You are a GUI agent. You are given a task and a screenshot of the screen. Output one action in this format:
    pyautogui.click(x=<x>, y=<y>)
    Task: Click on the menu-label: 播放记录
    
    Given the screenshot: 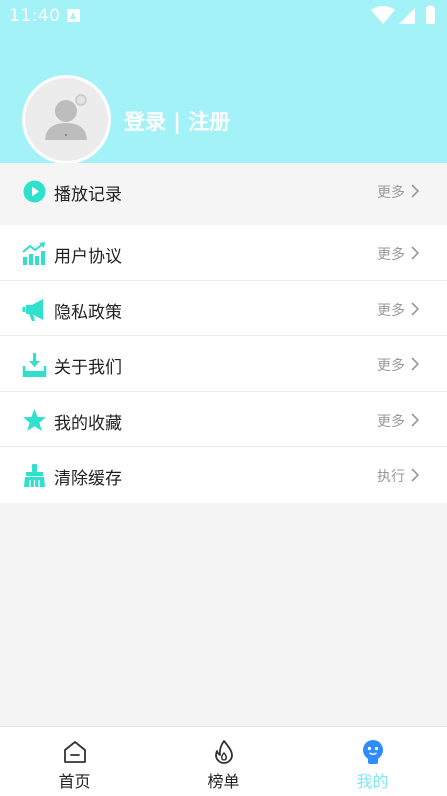 What is the action you would take?
    pyautogui.click(x=88, y=195)
    